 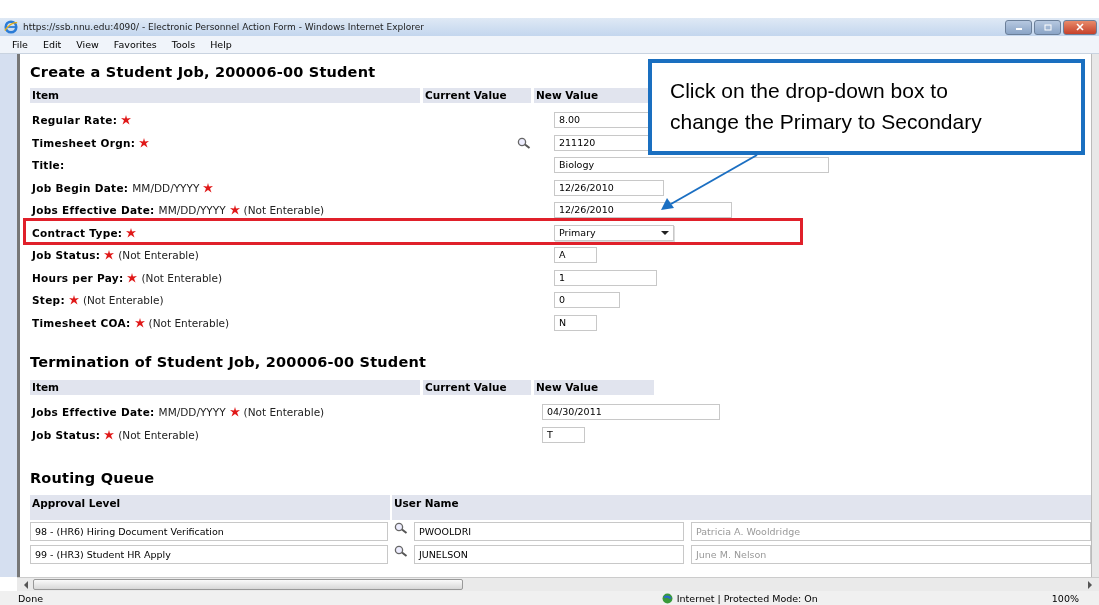 I want to click on input-field: N, so click(x=575, y=322).